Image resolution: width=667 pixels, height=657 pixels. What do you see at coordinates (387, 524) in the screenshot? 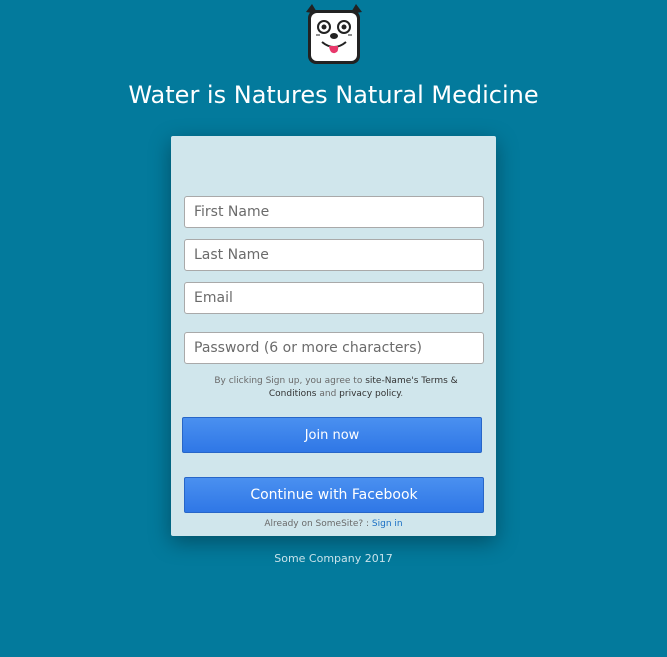
I see `signin-link: Sign in` at bounding box center [387, 524].